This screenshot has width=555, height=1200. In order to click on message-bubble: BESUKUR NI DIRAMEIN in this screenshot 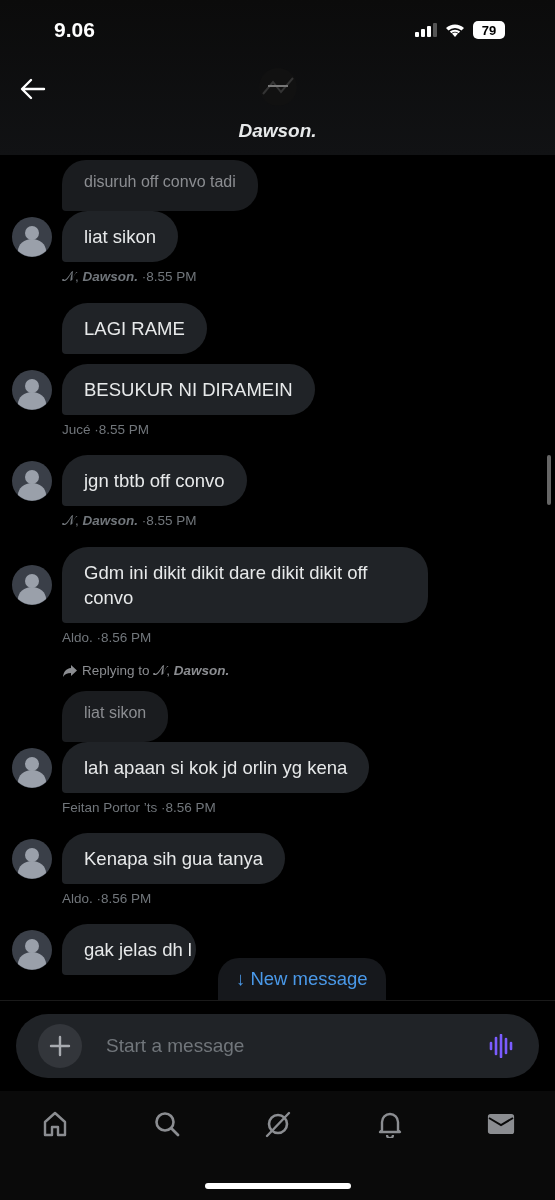, I will do `click(188, 389)`.